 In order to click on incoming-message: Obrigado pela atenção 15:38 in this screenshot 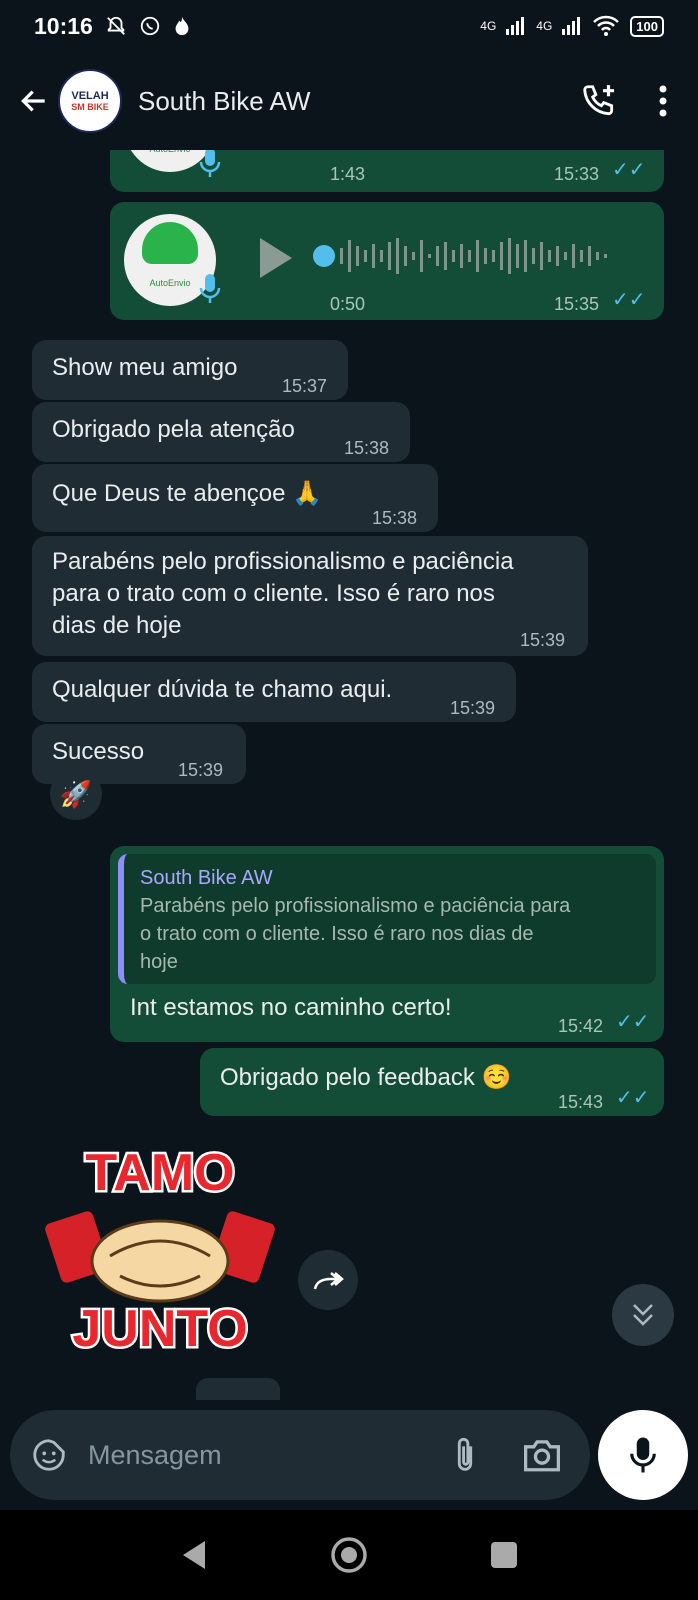, I will do `click(221, 432)`.